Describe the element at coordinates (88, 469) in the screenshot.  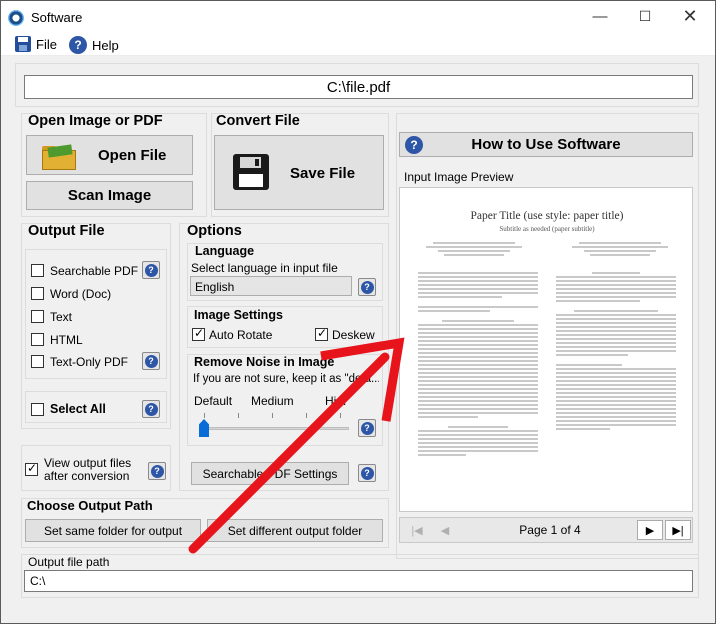
I see `view-output-label: View output files after conversion` at that location.